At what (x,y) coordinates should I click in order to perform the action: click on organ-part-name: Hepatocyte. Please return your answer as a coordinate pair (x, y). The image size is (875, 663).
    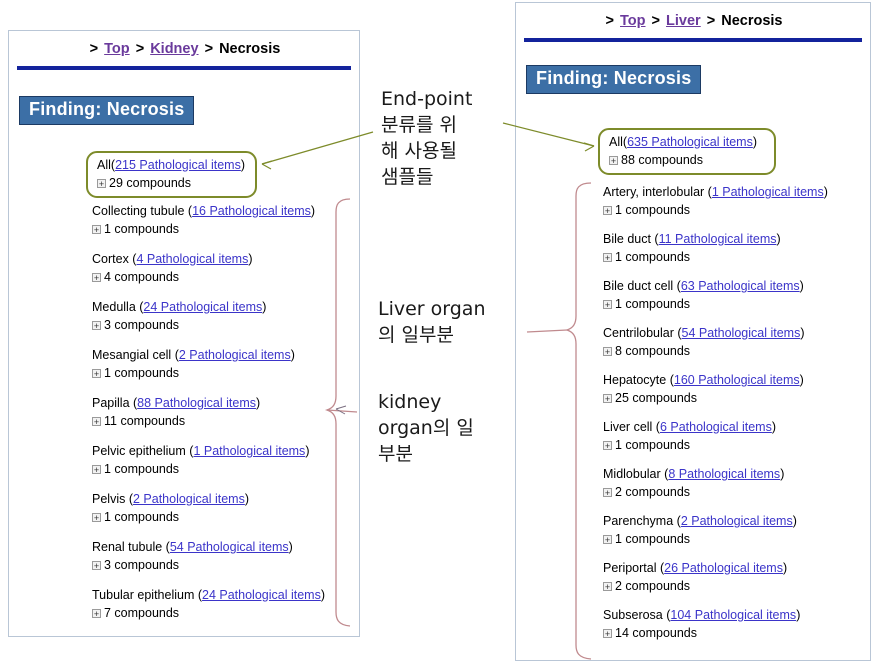
    Looking at the image, I should click on (635, 380).